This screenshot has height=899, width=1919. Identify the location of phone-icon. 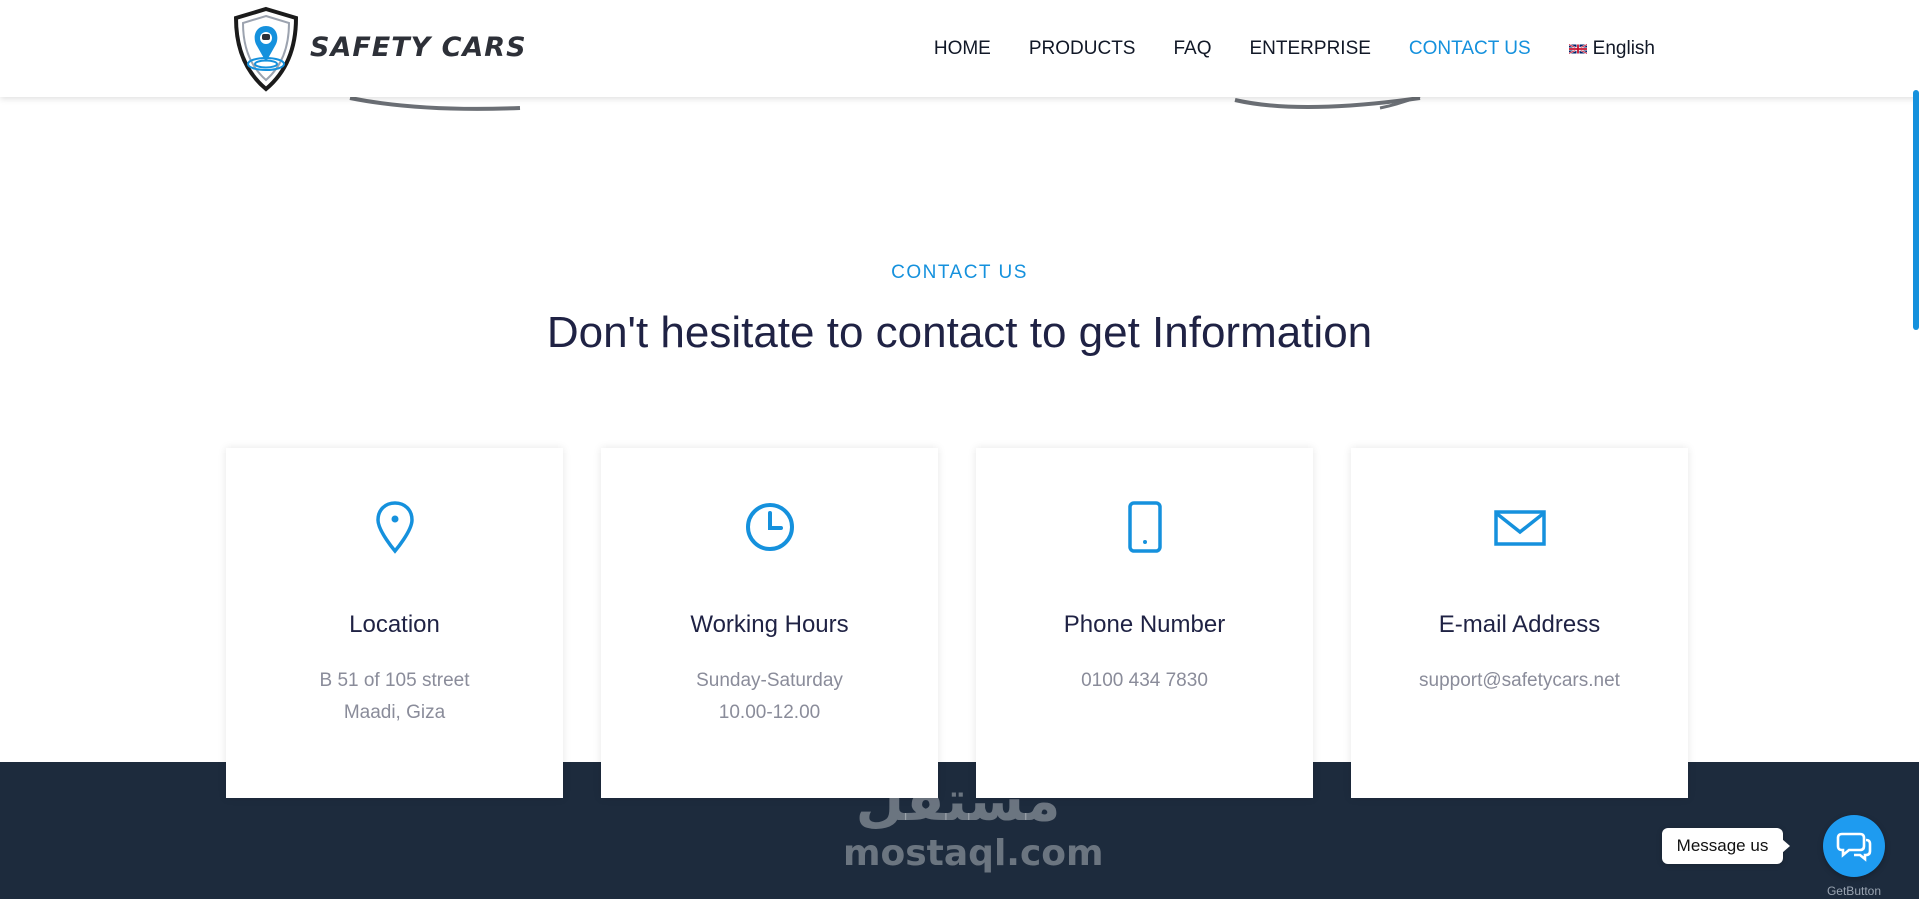
(1144, 527).